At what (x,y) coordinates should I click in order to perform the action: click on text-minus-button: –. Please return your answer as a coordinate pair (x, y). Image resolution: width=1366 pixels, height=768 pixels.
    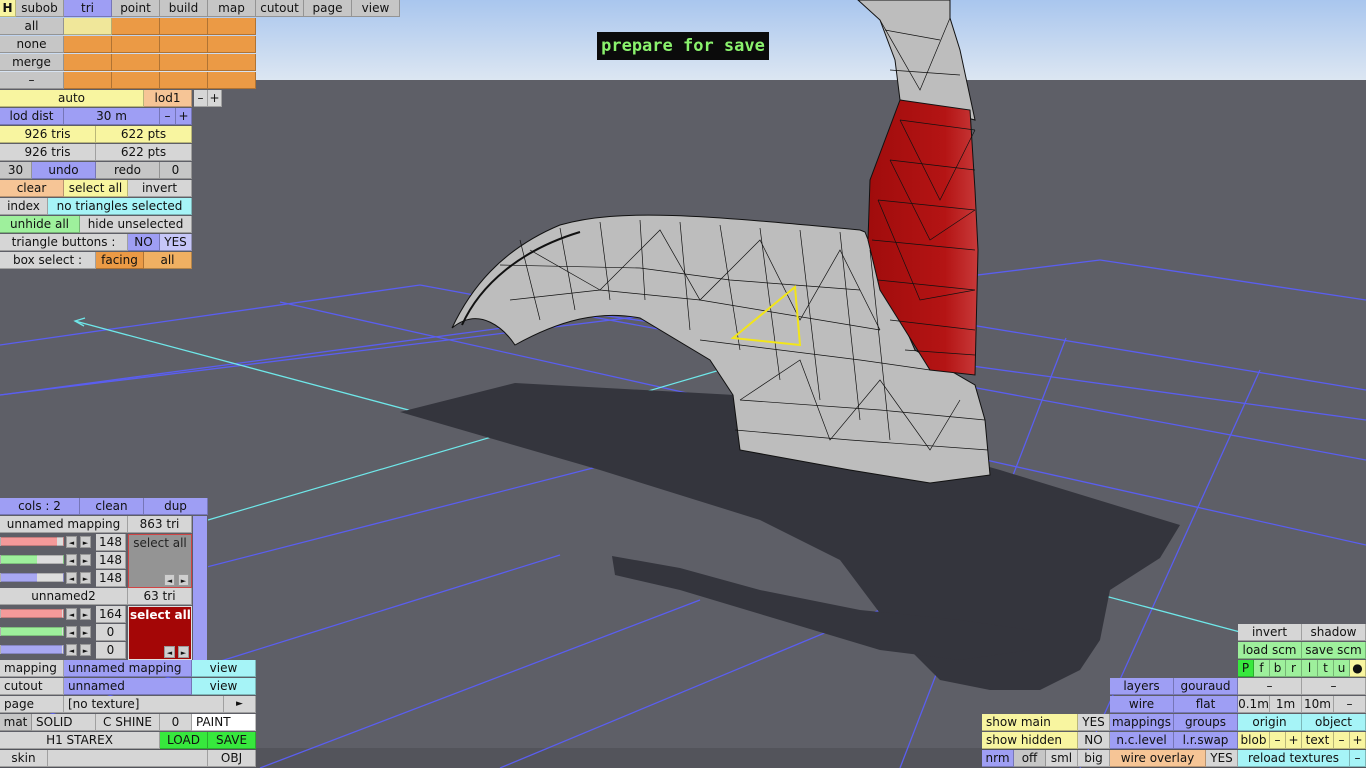
    Looking at the image, I should click on (1342, 740).